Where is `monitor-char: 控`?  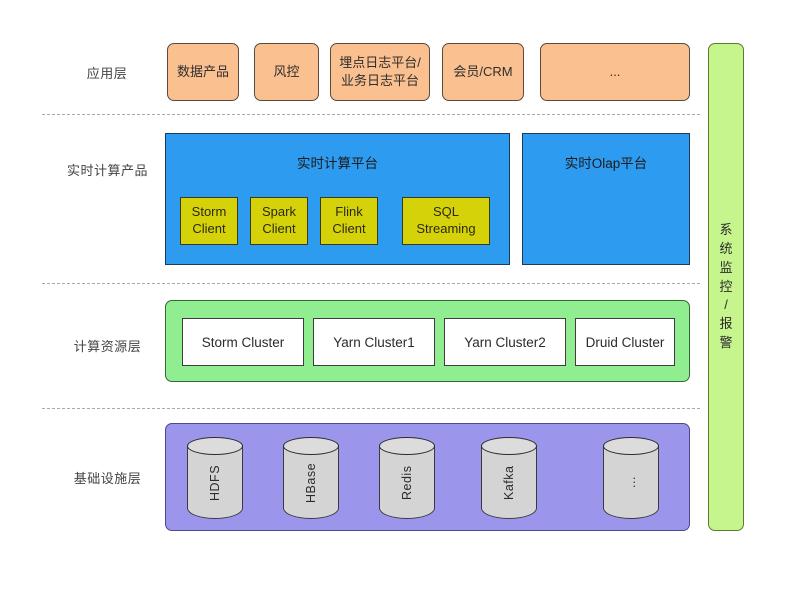 monitor-char: 控 is located at coordinates (726, 286).